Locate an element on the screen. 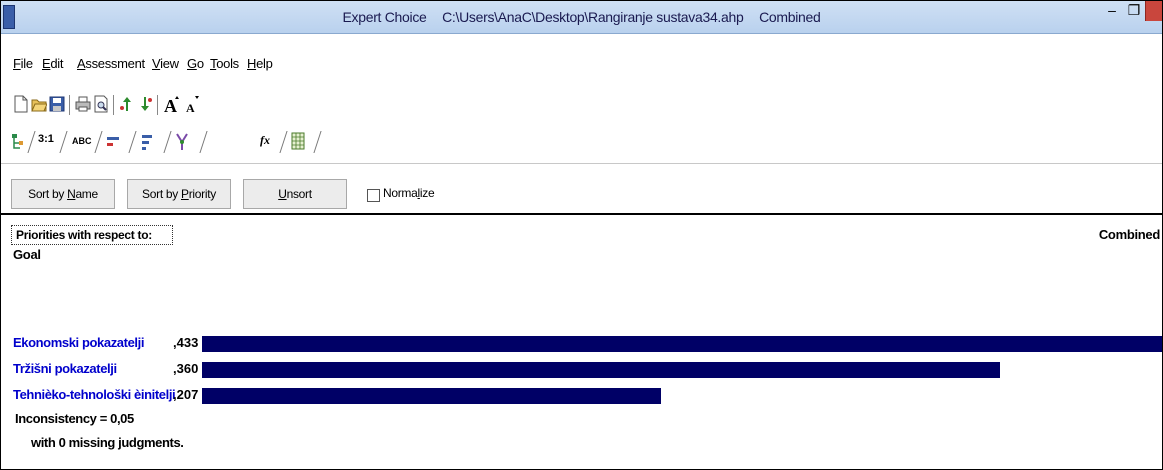  unsort-label: Unsort is located at coordinates (295, 194).